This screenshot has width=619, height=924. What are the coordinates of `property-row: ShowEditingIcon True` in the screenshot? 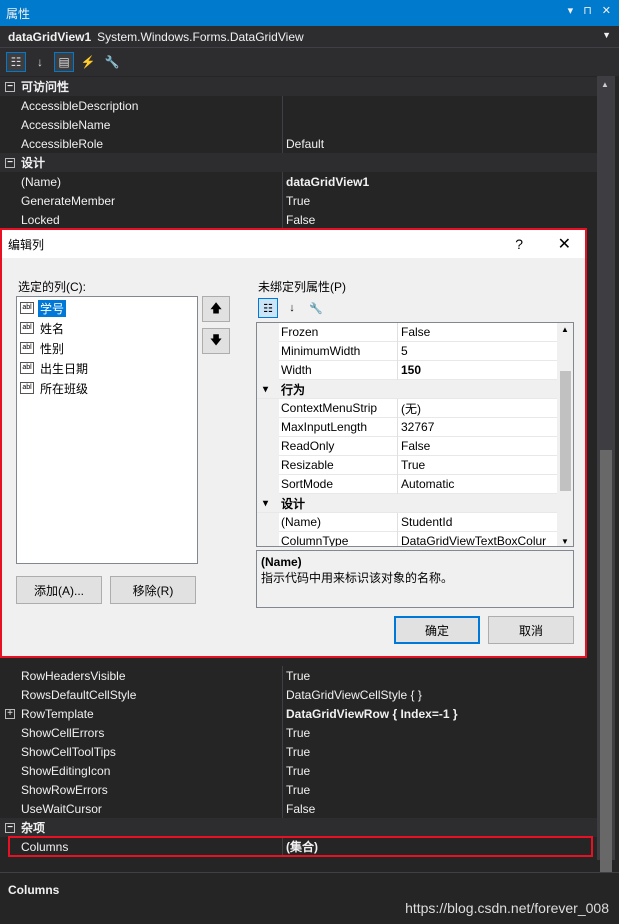 It's located at (298, 770).